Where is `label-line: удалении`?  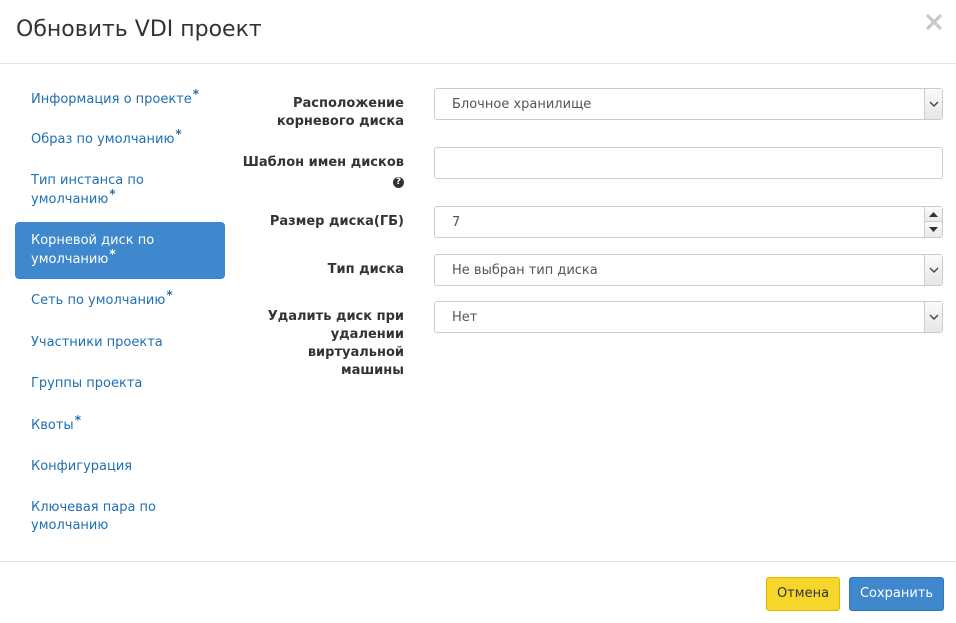
label-line: удалении is located at coordinates (367, 334).